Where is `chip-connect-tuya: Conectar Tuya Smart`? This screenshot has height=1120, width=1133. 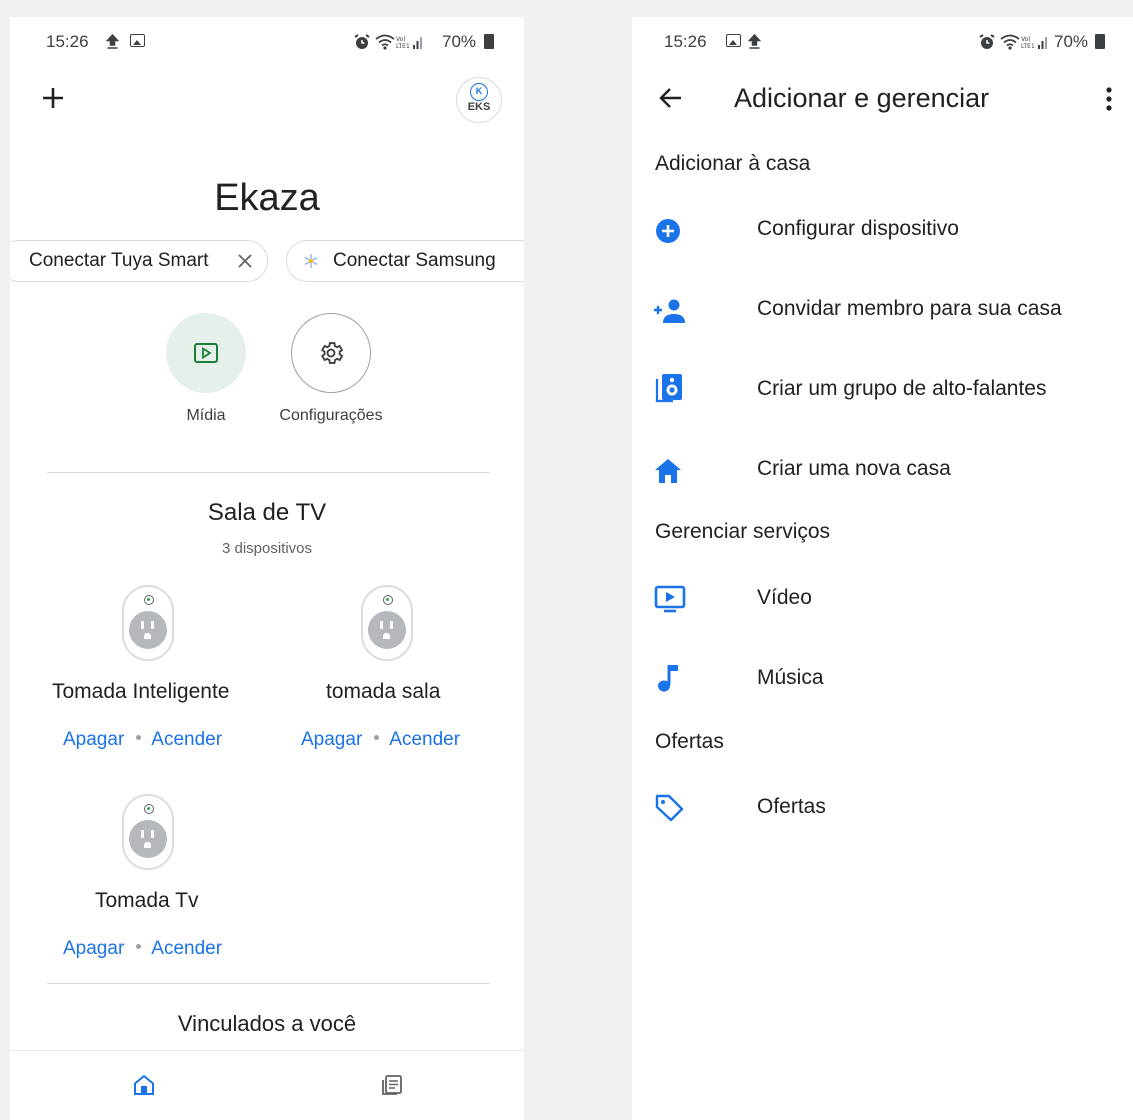 chip-connect-tuya: Conectar Tuya Smart is located at coordinates (139, 261).